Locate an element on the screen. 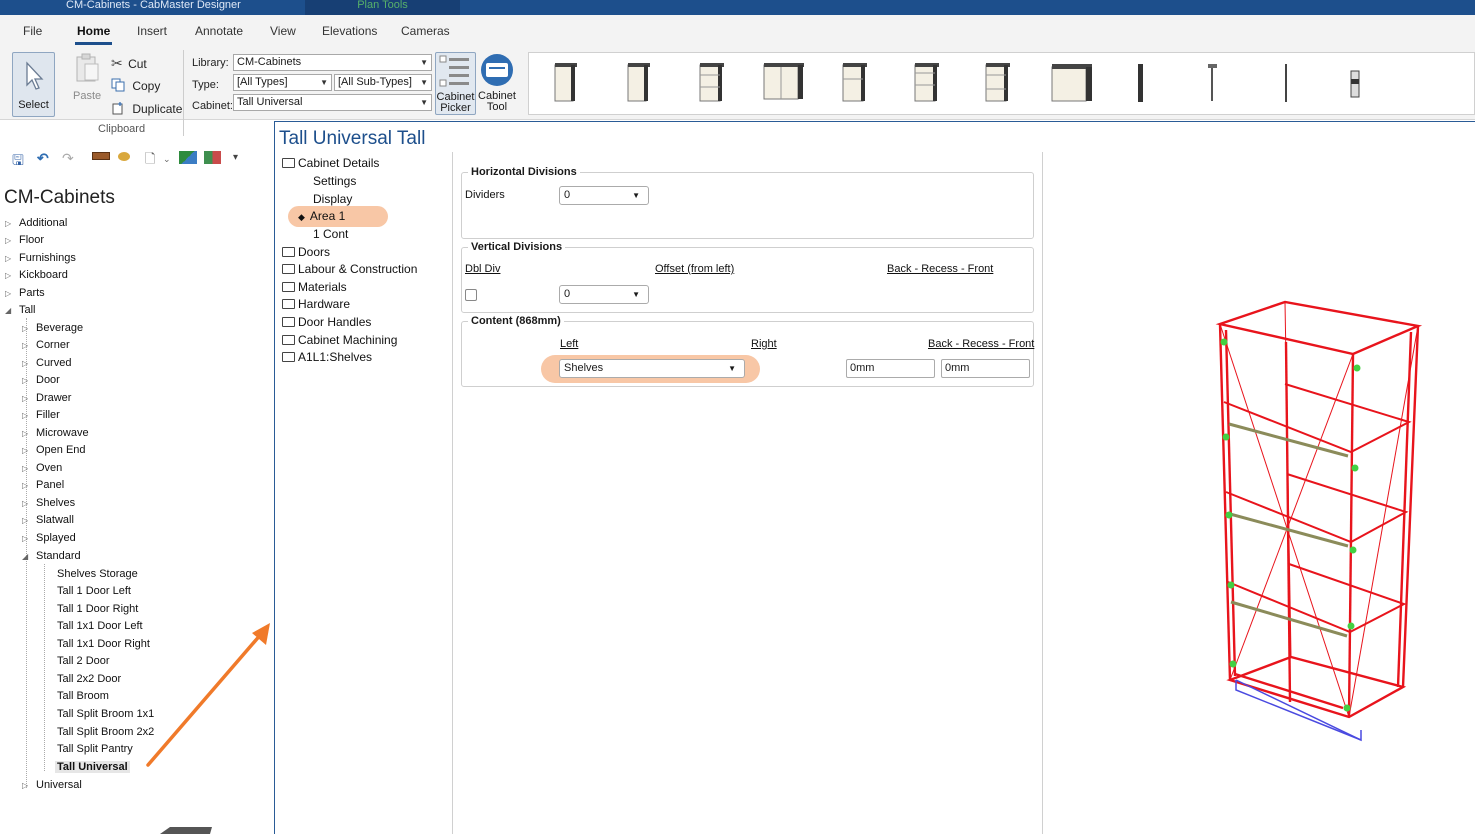  nav-area-1: ◆ Area 1 is located at coordinates (321, 216).